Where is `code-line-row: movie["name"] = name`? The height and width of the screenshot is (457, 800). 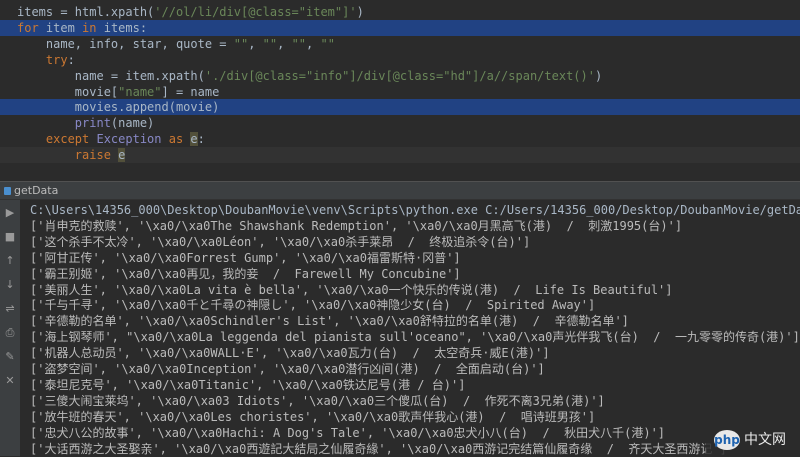
code-line-row: movie["name"] = name is located at coordinates (400, 92).